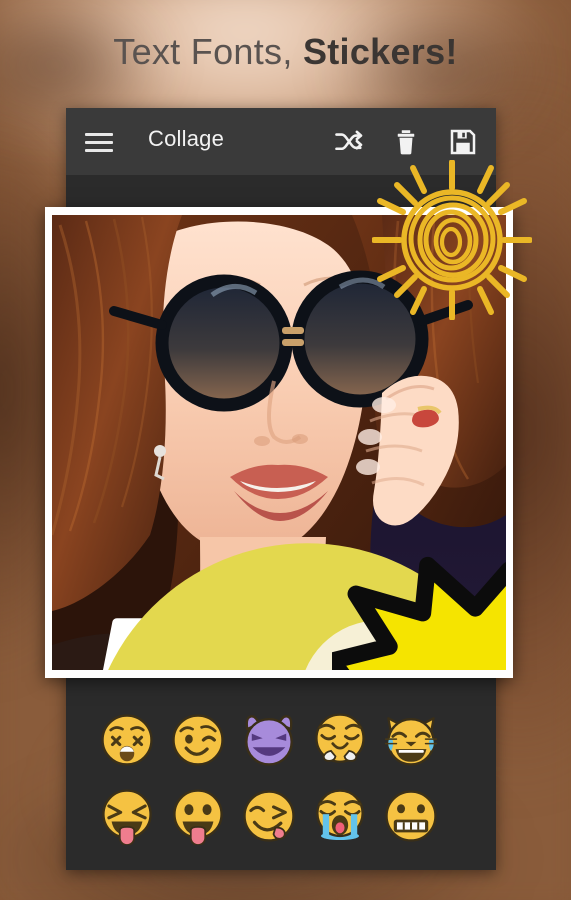 The height and width of the screenshot is (900, 571). What do you see at coordinates (411, 740) in the screenshot?
I see `emoji-joy-cat` at bounding box center [411, 740].